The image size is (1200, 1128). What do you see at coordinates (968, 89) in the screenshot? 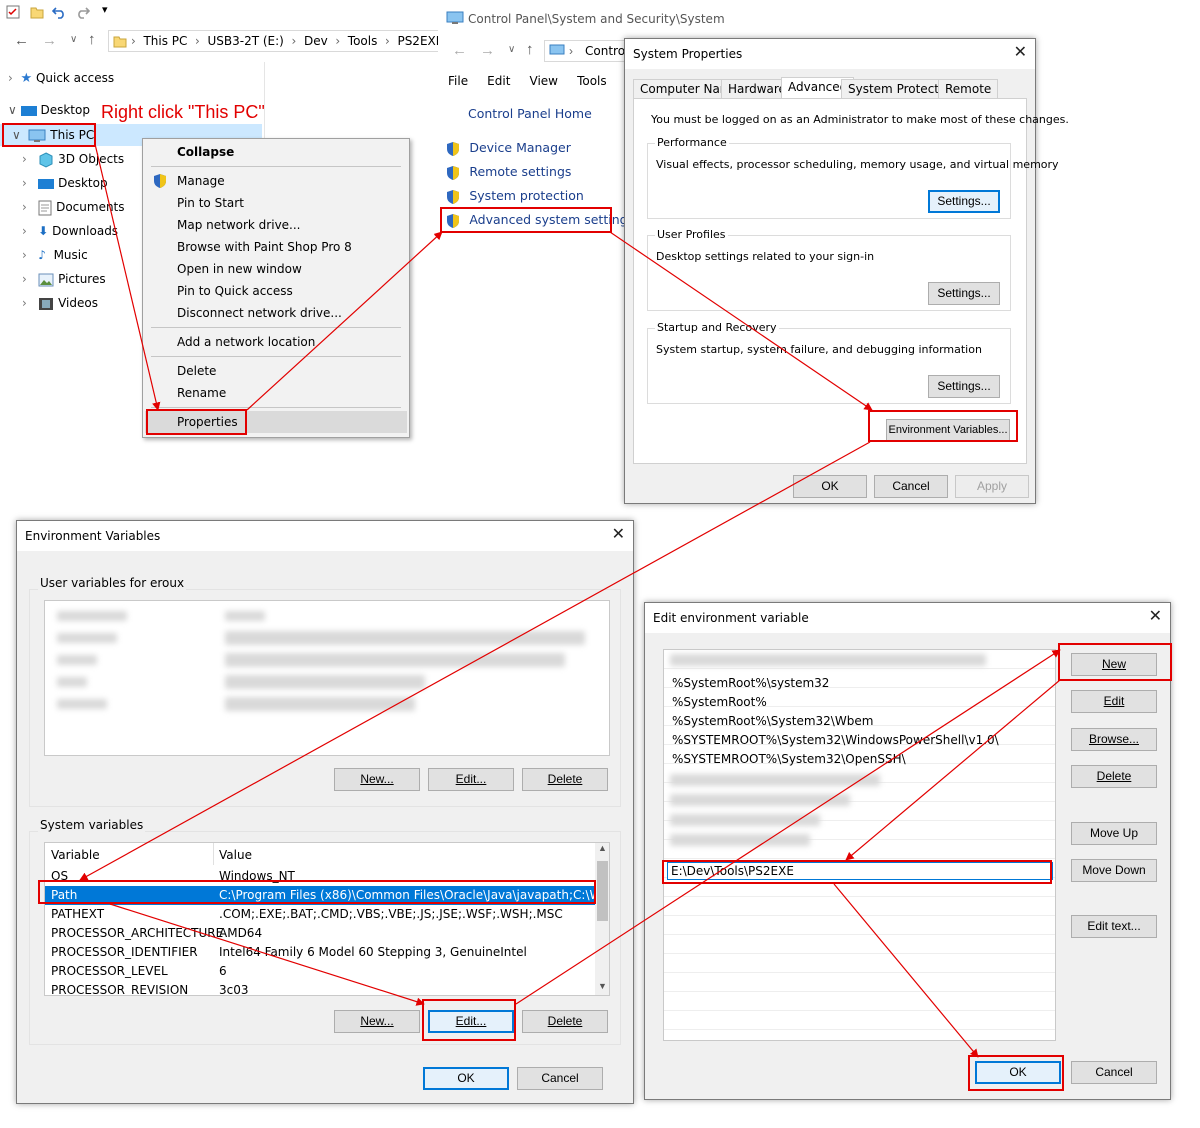
I see `tab-remote: Remote` at bounding box center [968, 89].